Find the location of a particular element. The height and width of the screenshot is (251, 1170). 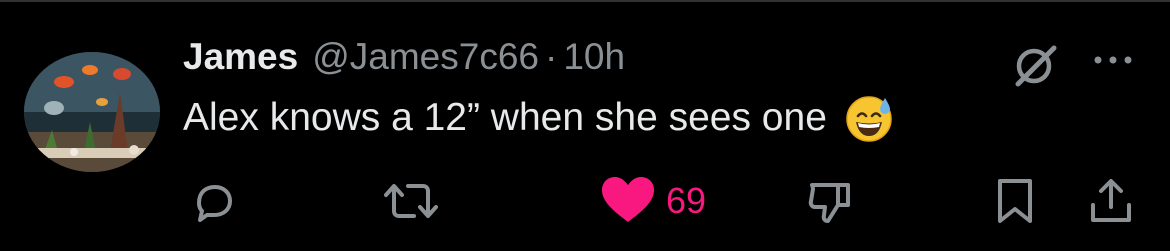

author-name: James is located at coordinates (240, 57).